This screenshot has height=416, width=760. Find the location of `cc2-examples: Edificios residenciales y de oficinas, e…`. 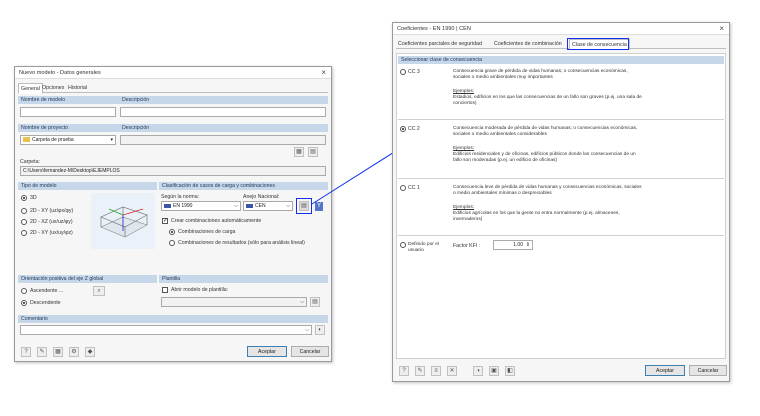

cc2-examples: Edificios residenciales y de oficinas, e… is located at coordinates (544, 157).